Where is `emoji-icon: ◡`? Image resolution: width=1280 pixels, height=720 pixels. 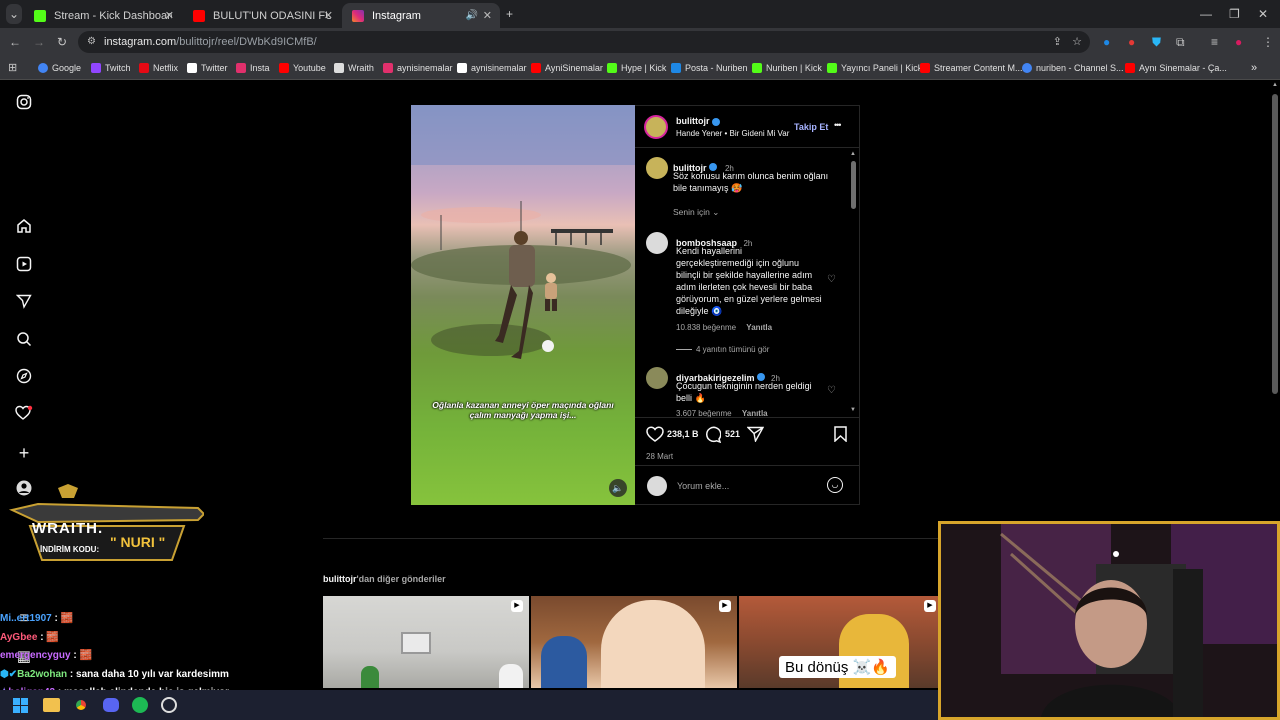 emoji-icon: ◡ is located at coordinates (835, 485).